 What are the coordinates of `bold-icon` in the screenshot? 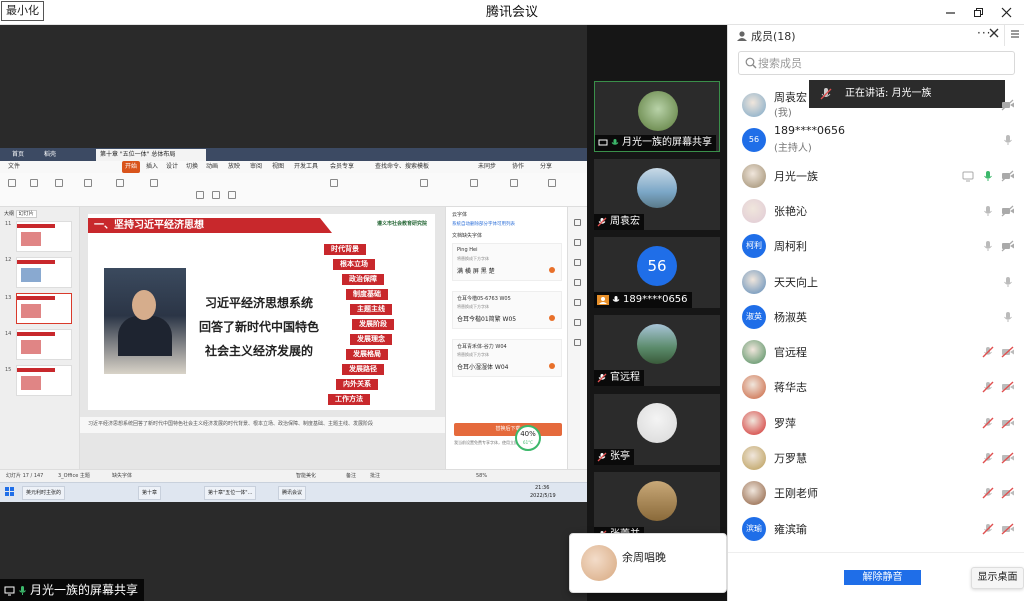 It's located at (200, 195).